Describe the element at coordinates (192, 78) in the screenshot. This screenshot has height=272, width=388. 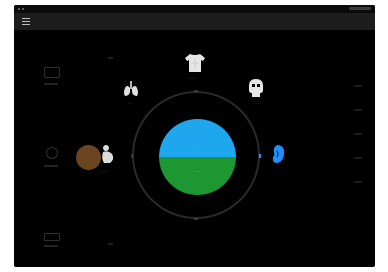
I see `torso-label: ········` at that location.